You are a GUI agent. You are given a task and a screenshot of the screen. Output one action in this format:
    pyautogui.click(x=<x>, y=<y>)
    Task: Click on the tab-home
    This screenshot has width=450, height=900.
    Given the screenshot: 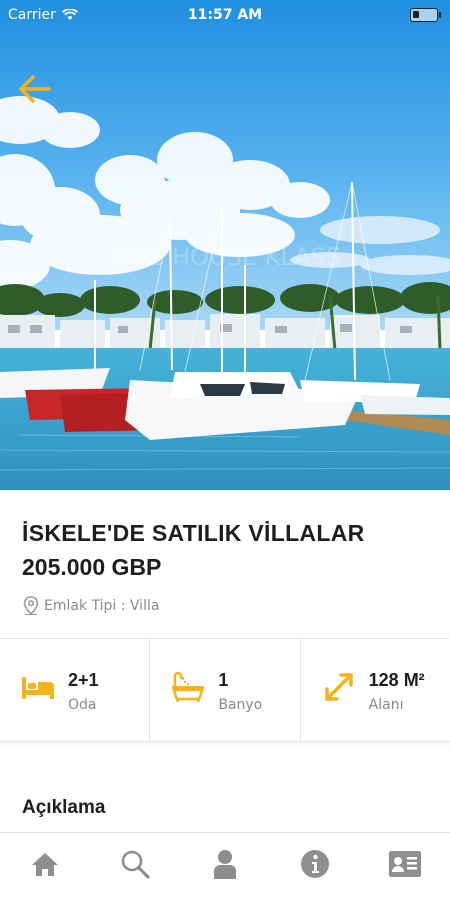 What is the action you would take?
    pyautogui.click(x=45, y=864)
    